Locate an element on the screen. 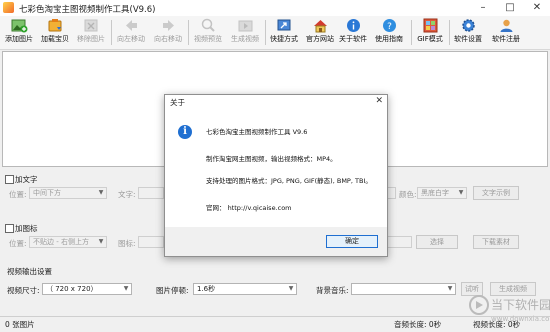 Image resolution: width=550 pixels, height=332 pixels. minimize-button: – is located at coordinates (483, 8).